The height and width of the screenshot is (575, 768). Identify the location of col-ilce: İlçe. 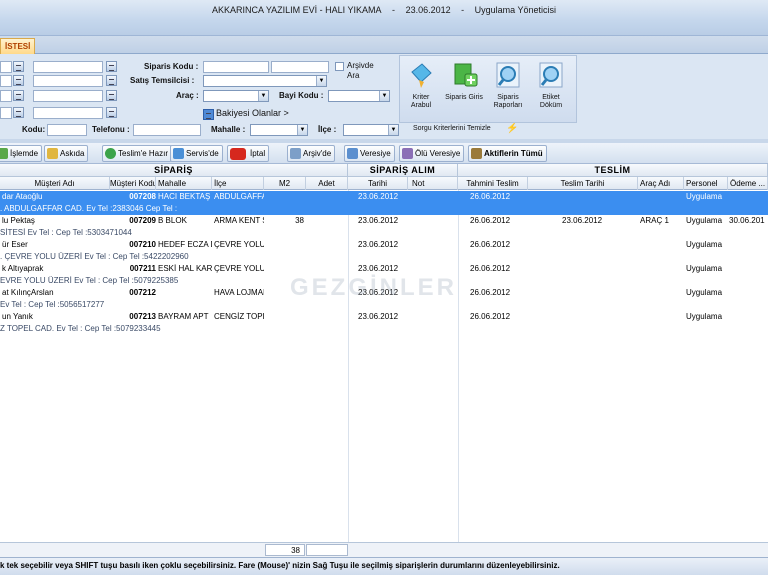
(238, 183).